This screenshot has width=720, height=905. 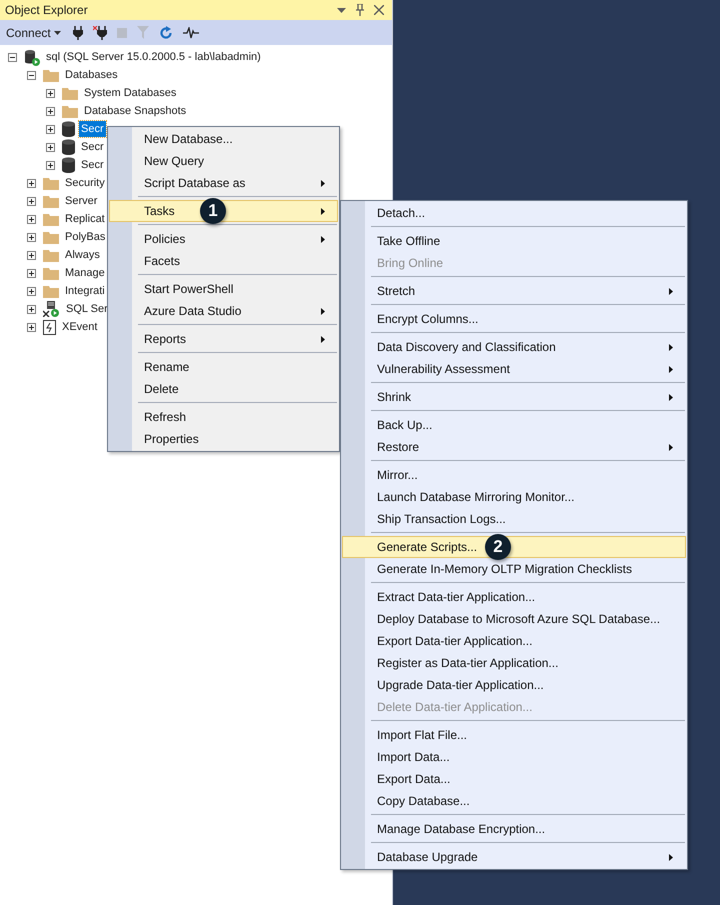 I want to click on menu-item: Restore, so click(x=514, y=447).